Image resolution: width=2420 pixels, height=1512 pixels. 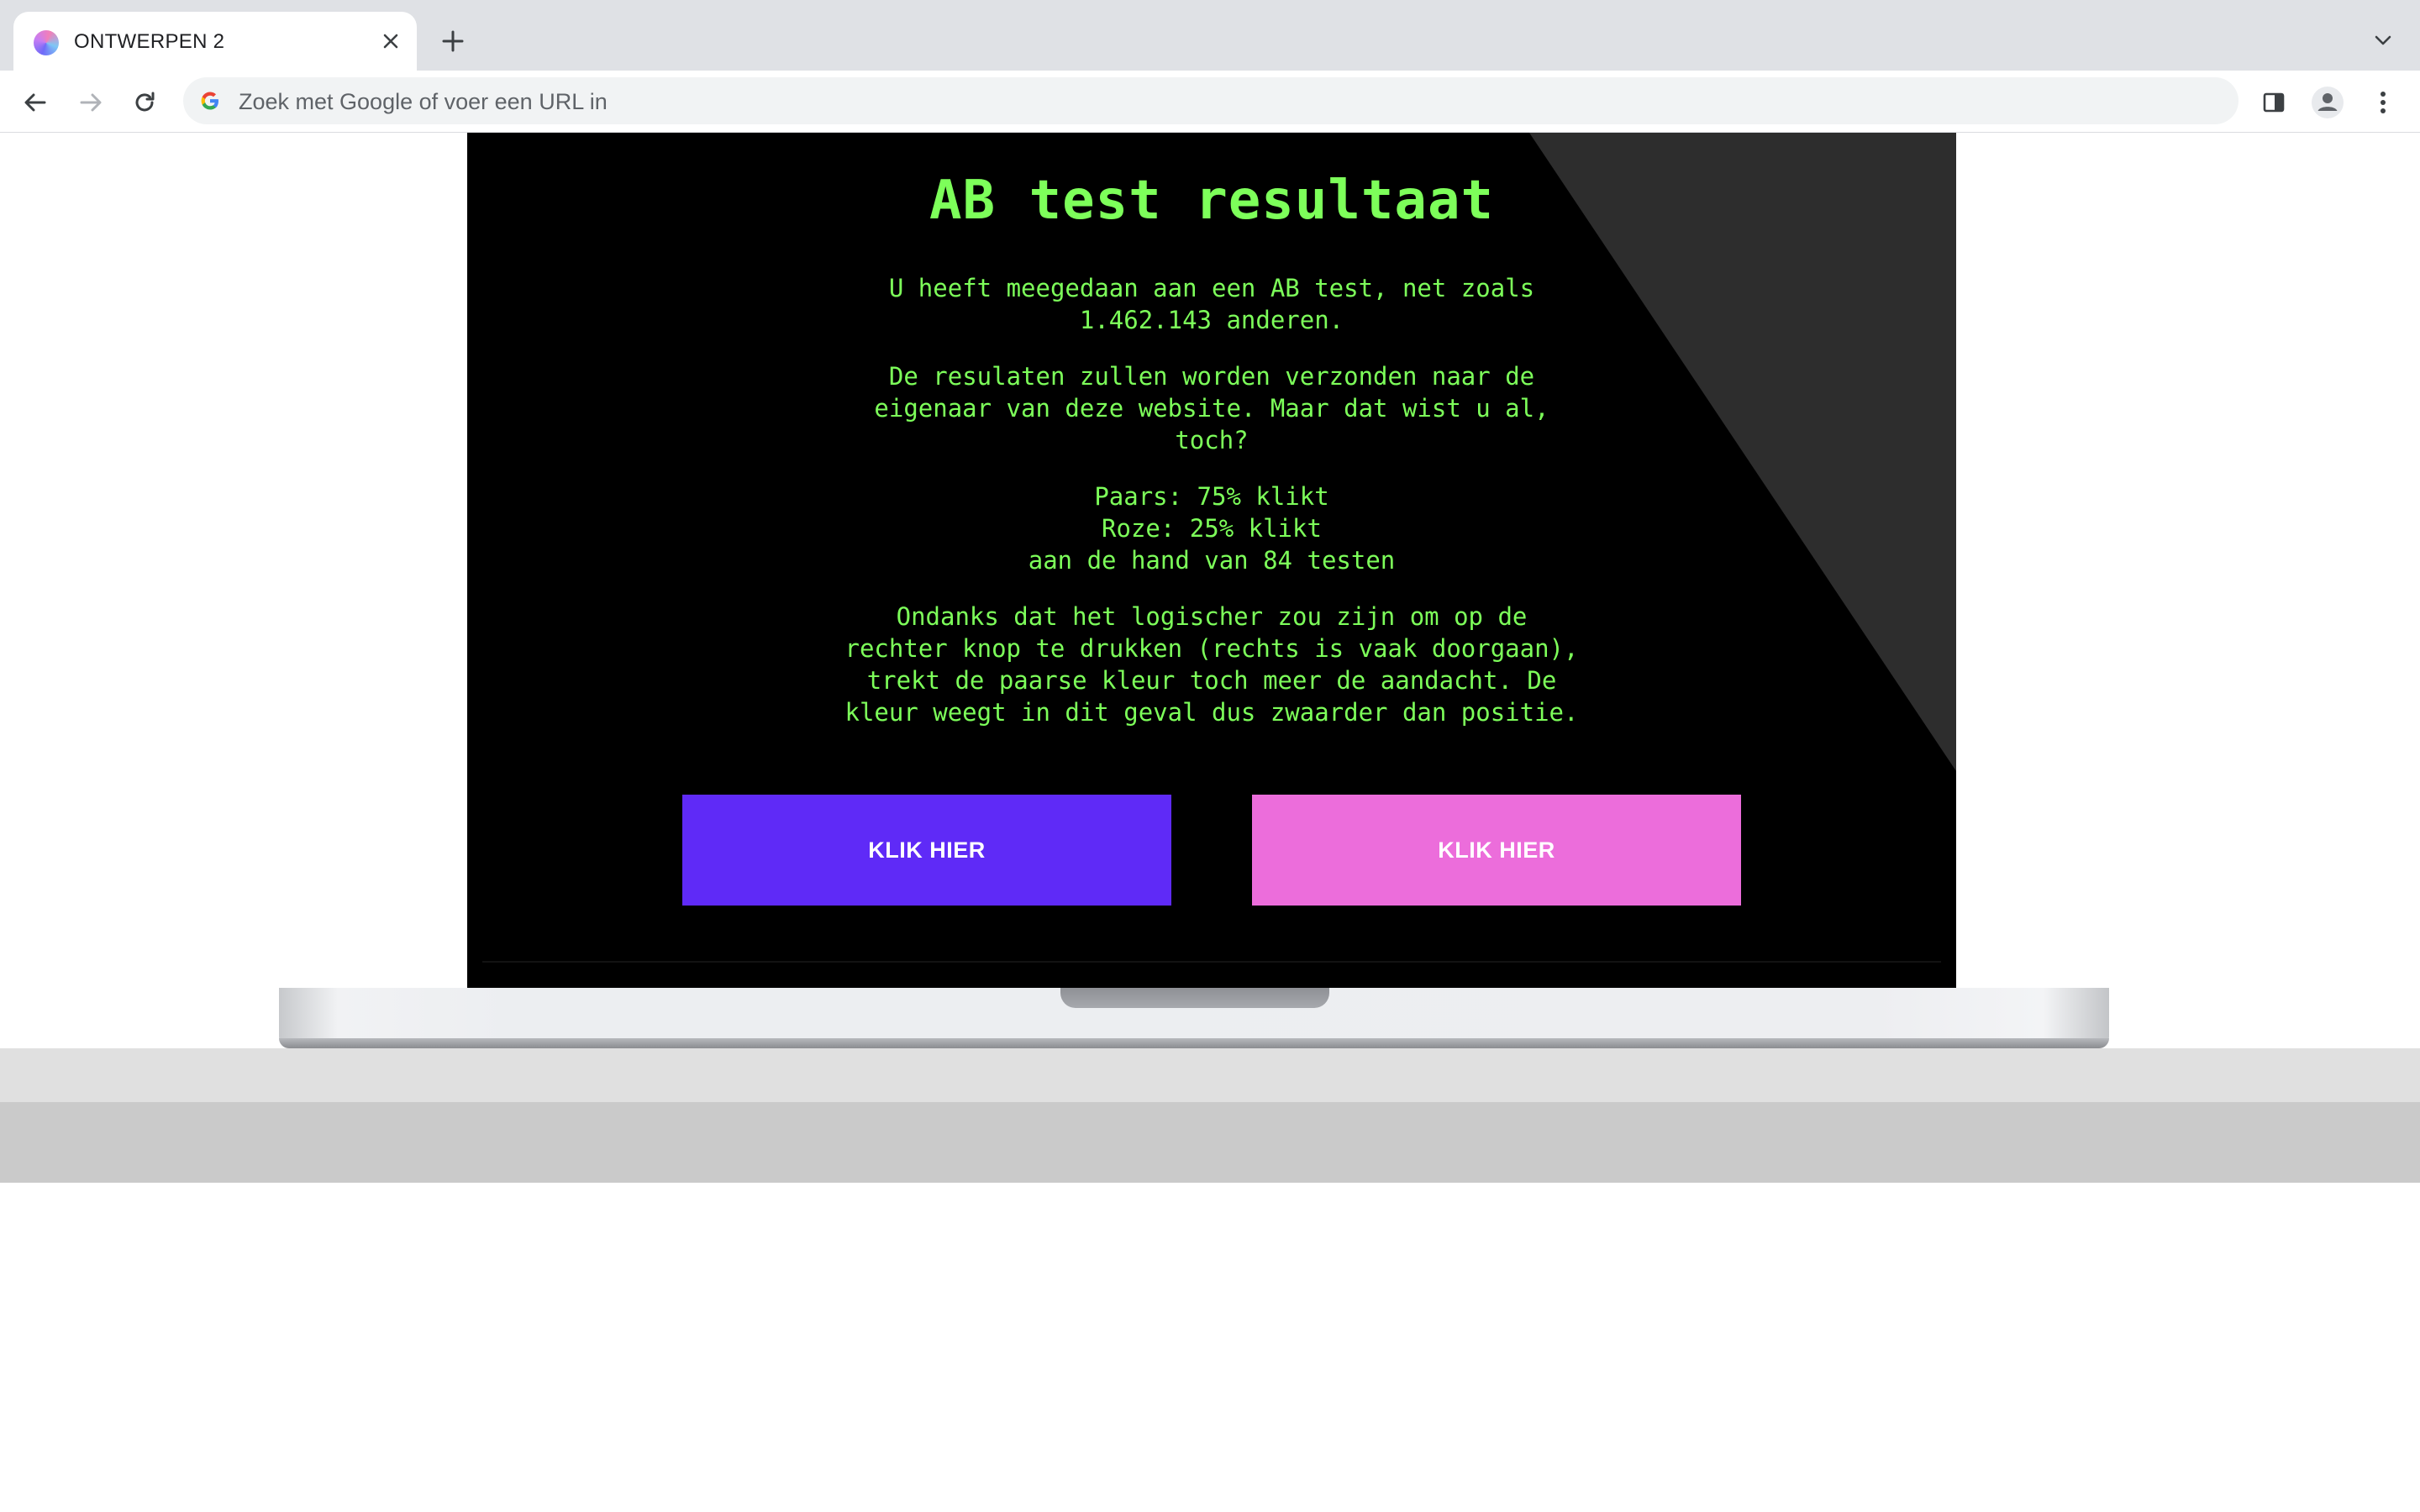 What do you see at coordinates (453, 41) in the screenshot?
I see `plus-icon` at bounding box center [453, 41].